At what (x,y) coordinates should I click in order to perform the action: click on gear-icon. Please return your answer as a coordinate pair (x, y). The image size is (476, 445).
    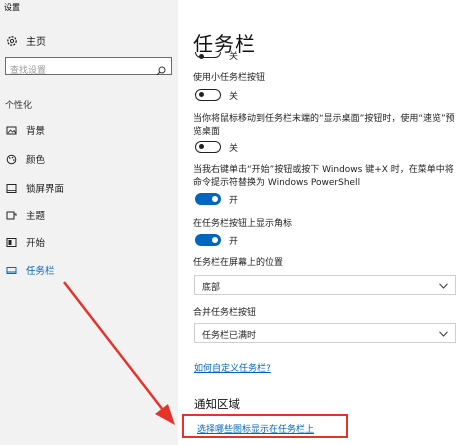
    Looking at the image, I should click on (12, 41).